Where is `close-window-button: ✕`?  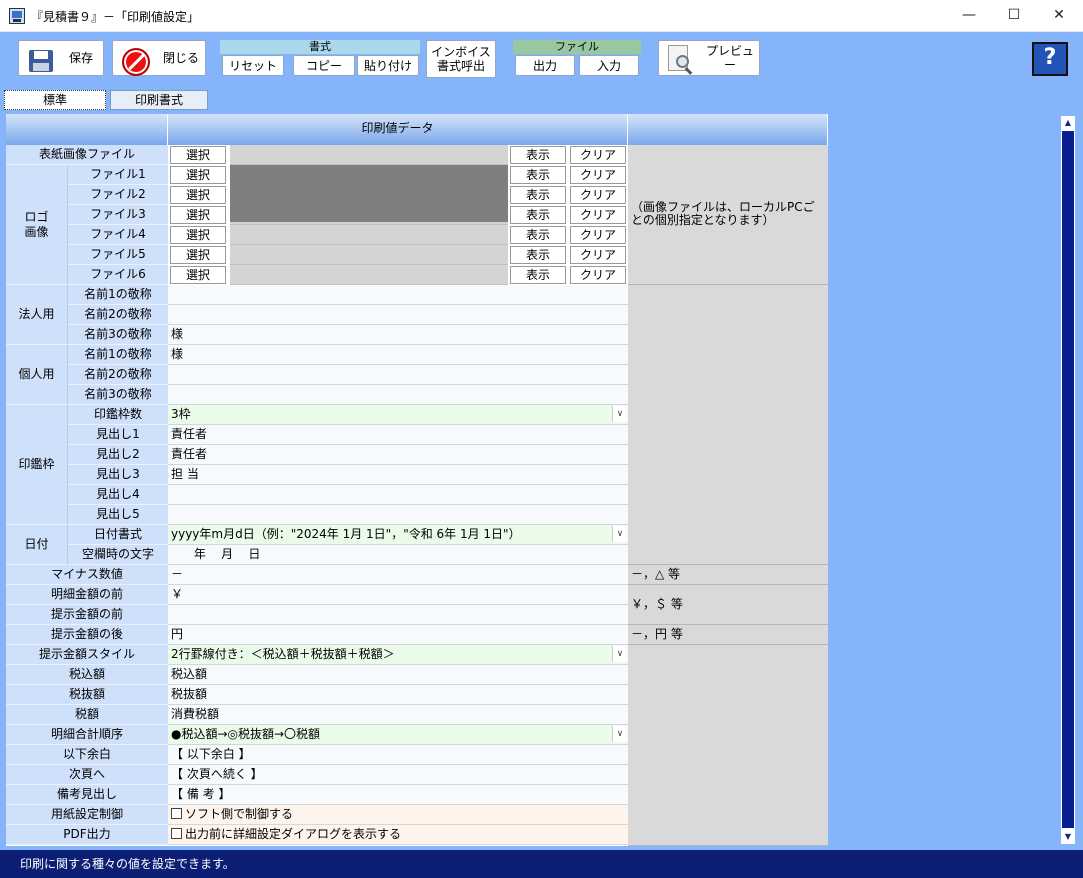
close-window-button: ✕ is located at coordinates (1059, 16).